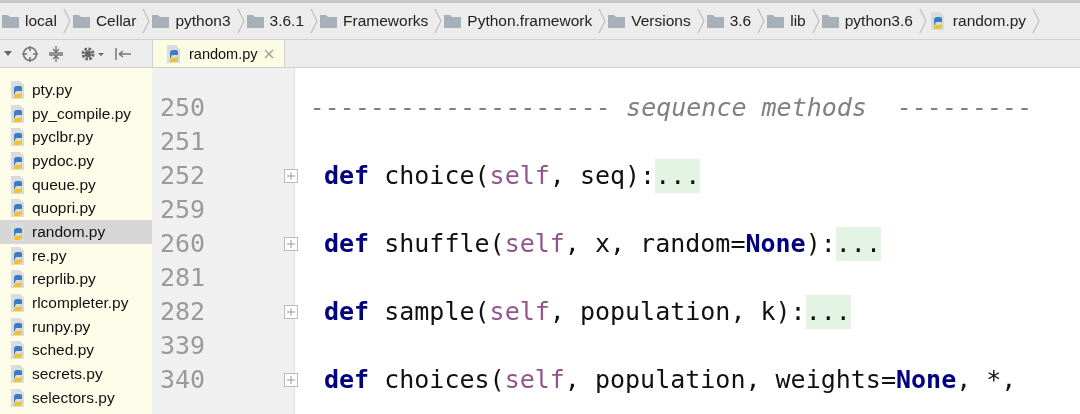 The height and width of the screenshot is (414, 1080). Describe the element at coordinates (287, 21) in the screenshot. I see `breadcrumb-item: 3.6.1` at that location.